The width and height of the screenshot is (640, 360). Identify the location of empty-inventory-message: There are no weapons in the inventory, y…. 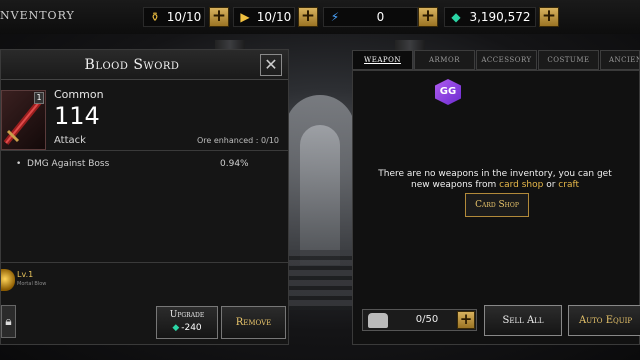
(495, 180).